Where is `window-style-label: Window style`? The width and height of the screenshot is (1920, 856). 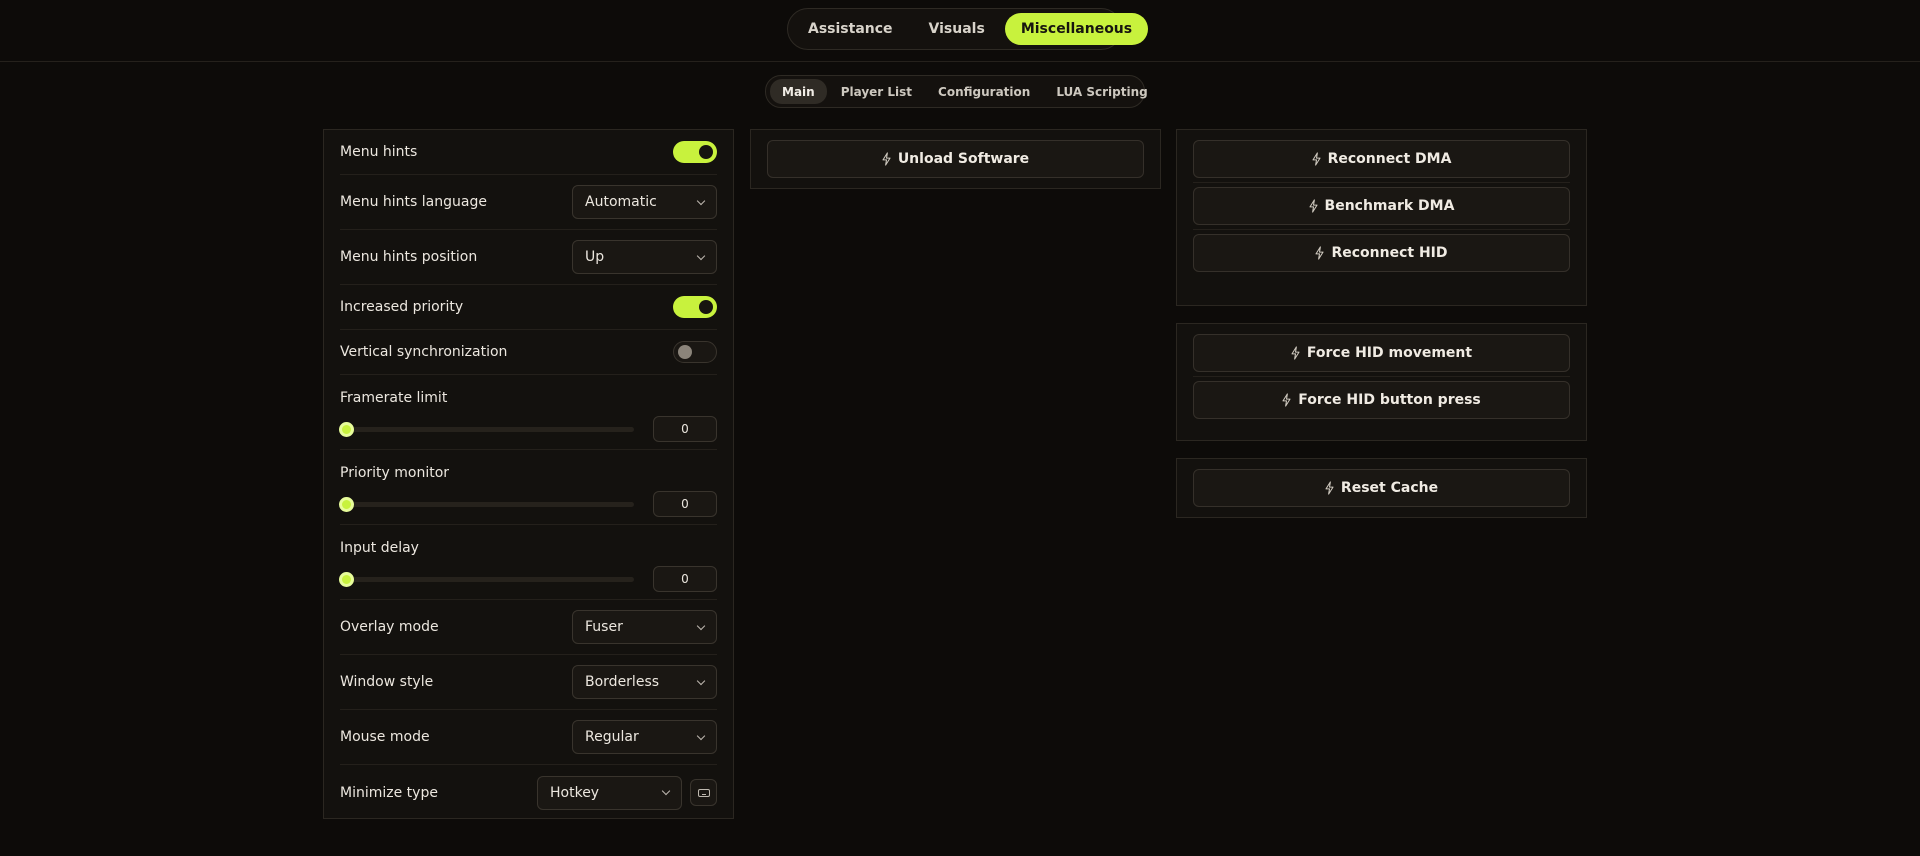 window-style-label: Window style is located at coordinates (387, 682).